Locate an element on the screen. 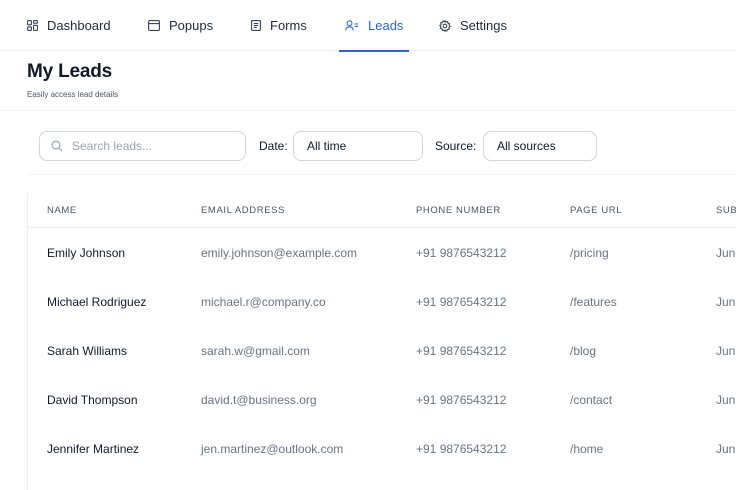 This screenshot has width=736, height=490. top-nav: Dashboard Popups Forms Leads Settings is located at coordinates (368, 26).